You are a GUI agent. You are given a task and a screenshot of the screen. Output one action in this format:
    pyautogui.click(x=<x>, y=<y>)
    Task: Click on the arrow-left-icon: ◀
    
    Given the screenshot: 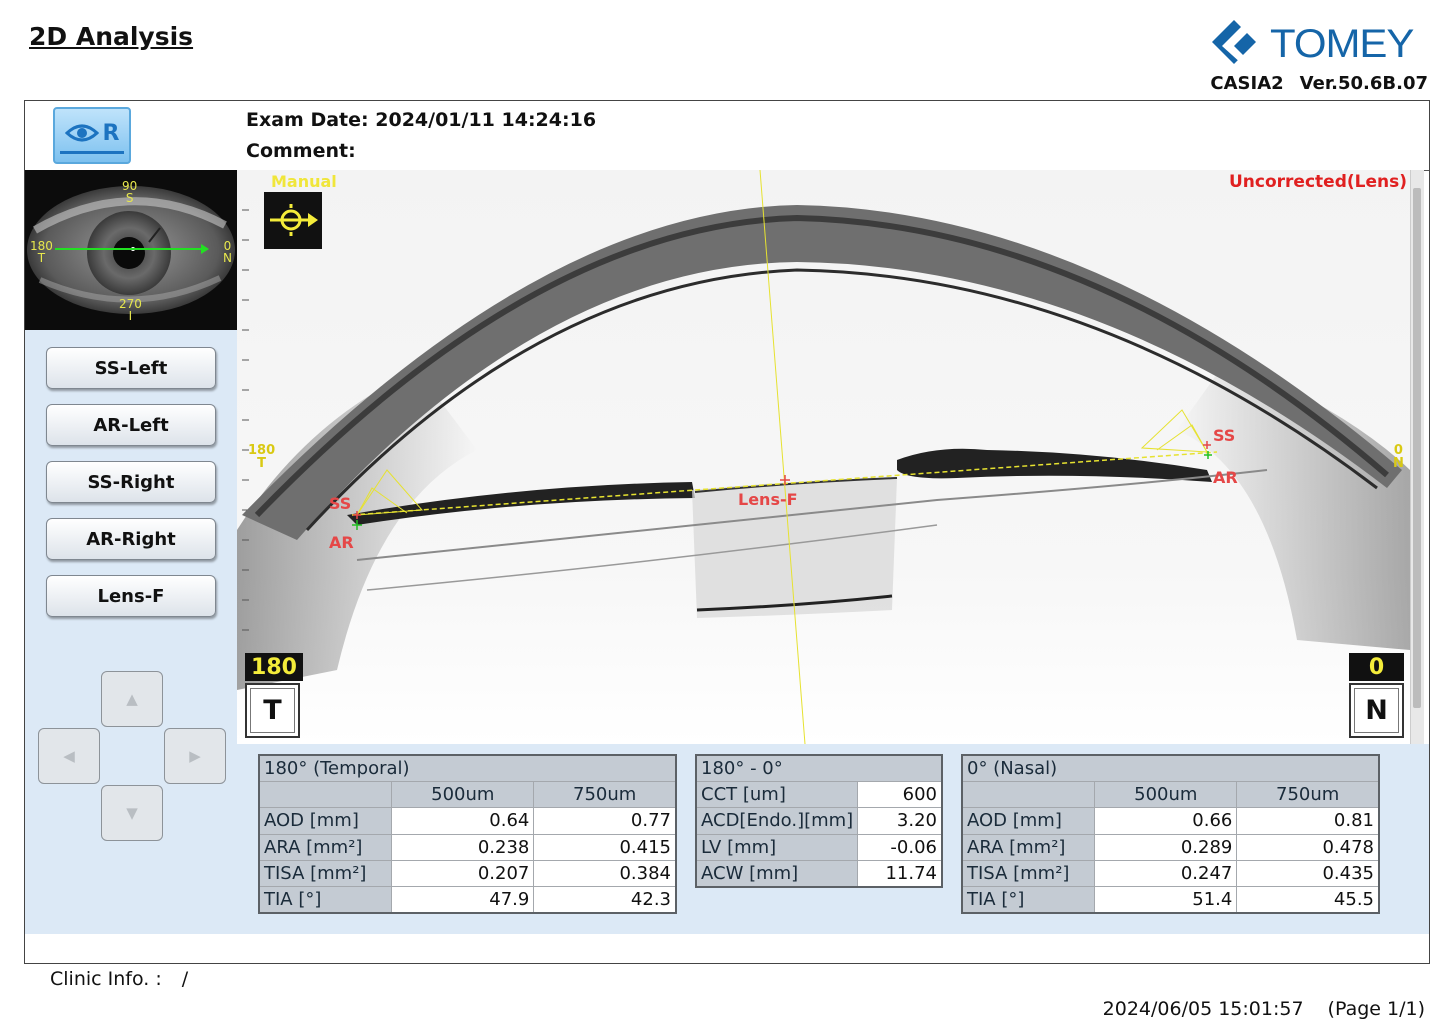 What is the action you would take?
    pyautogui.click(x=69, y=756)
    